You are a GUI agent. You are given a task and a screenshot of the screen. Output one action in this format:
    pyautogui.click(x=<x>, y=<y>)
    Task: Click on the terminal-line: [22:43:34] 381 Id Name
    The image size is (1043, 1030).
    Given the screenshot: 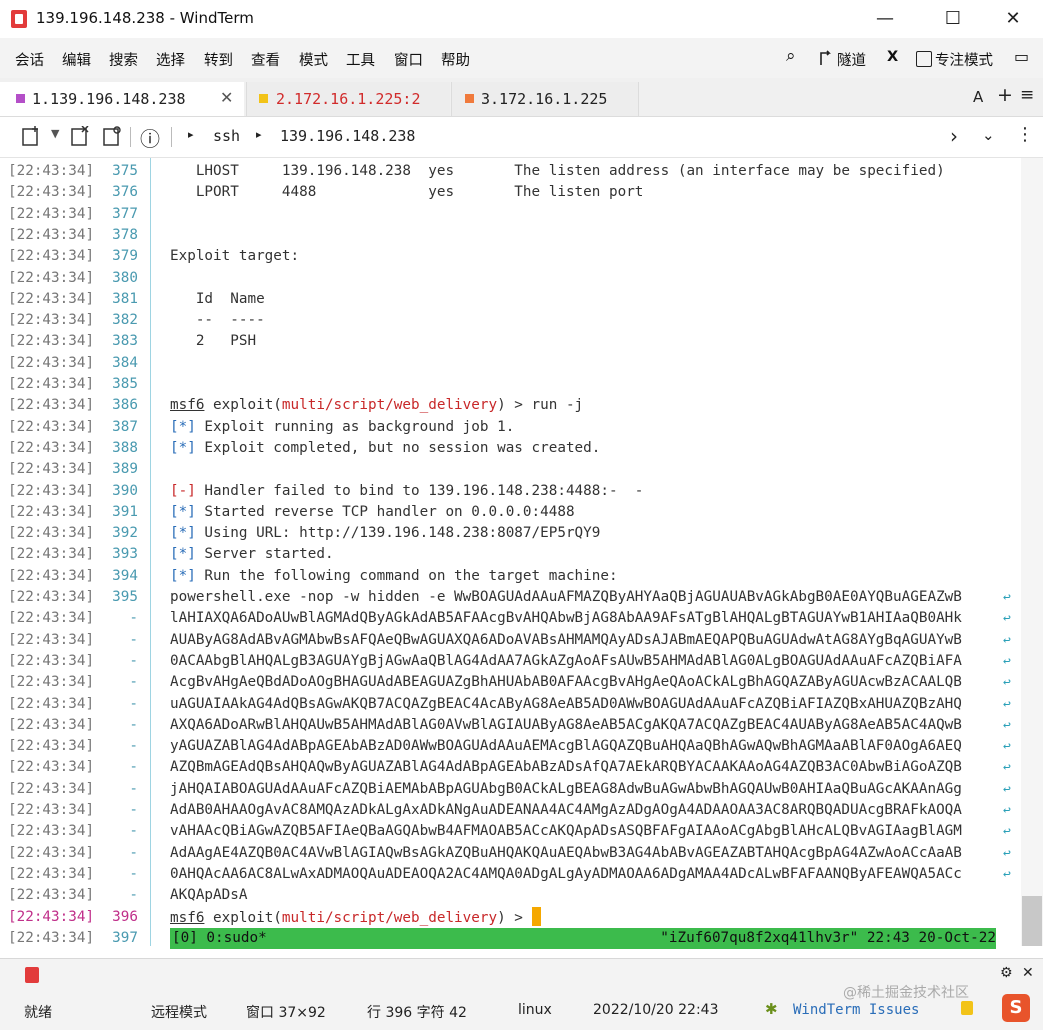 What is the action you would take?
    pyautogui.click(x=510, y=299)
    